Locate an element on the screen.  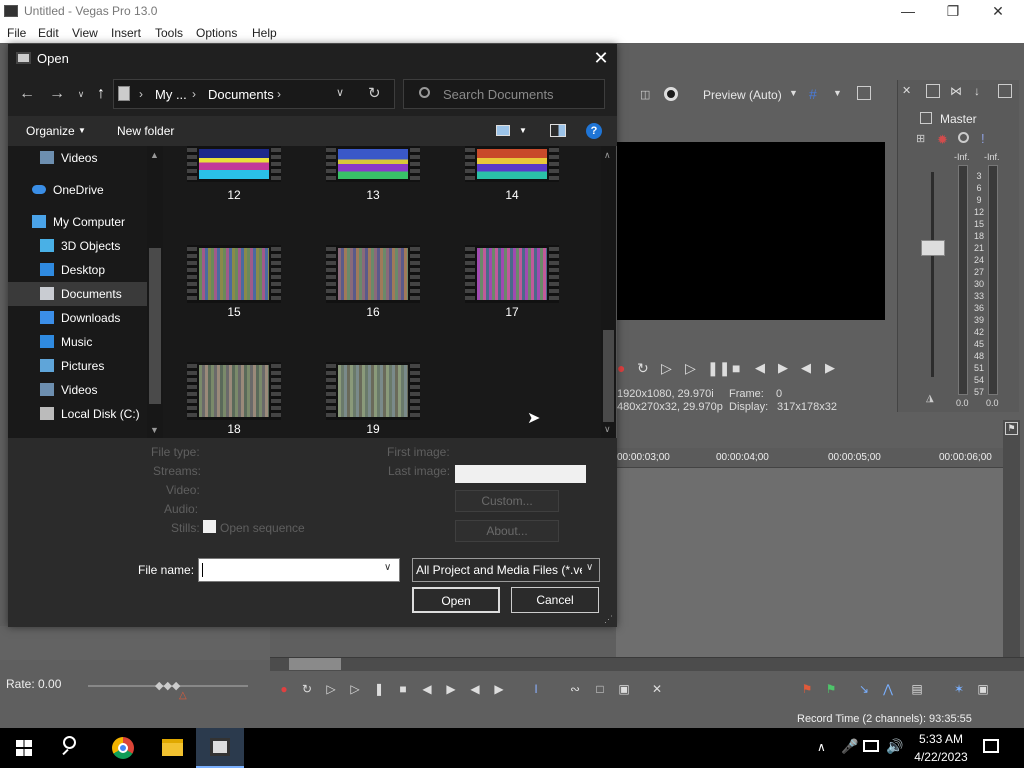
downmix-icon: ⋈ is located at coordinates (956, 91).